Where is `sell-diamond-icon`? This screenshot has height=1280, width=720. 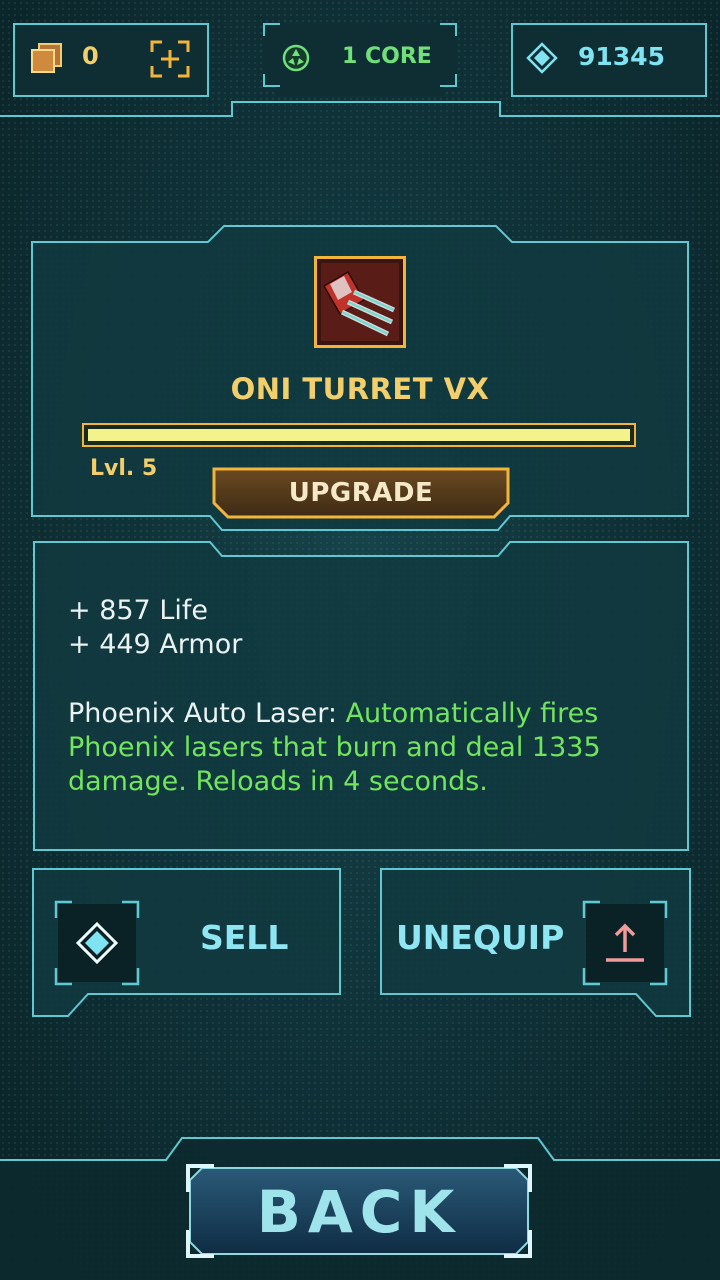 sell-diamond-icon is located at coordinates (97, 943).